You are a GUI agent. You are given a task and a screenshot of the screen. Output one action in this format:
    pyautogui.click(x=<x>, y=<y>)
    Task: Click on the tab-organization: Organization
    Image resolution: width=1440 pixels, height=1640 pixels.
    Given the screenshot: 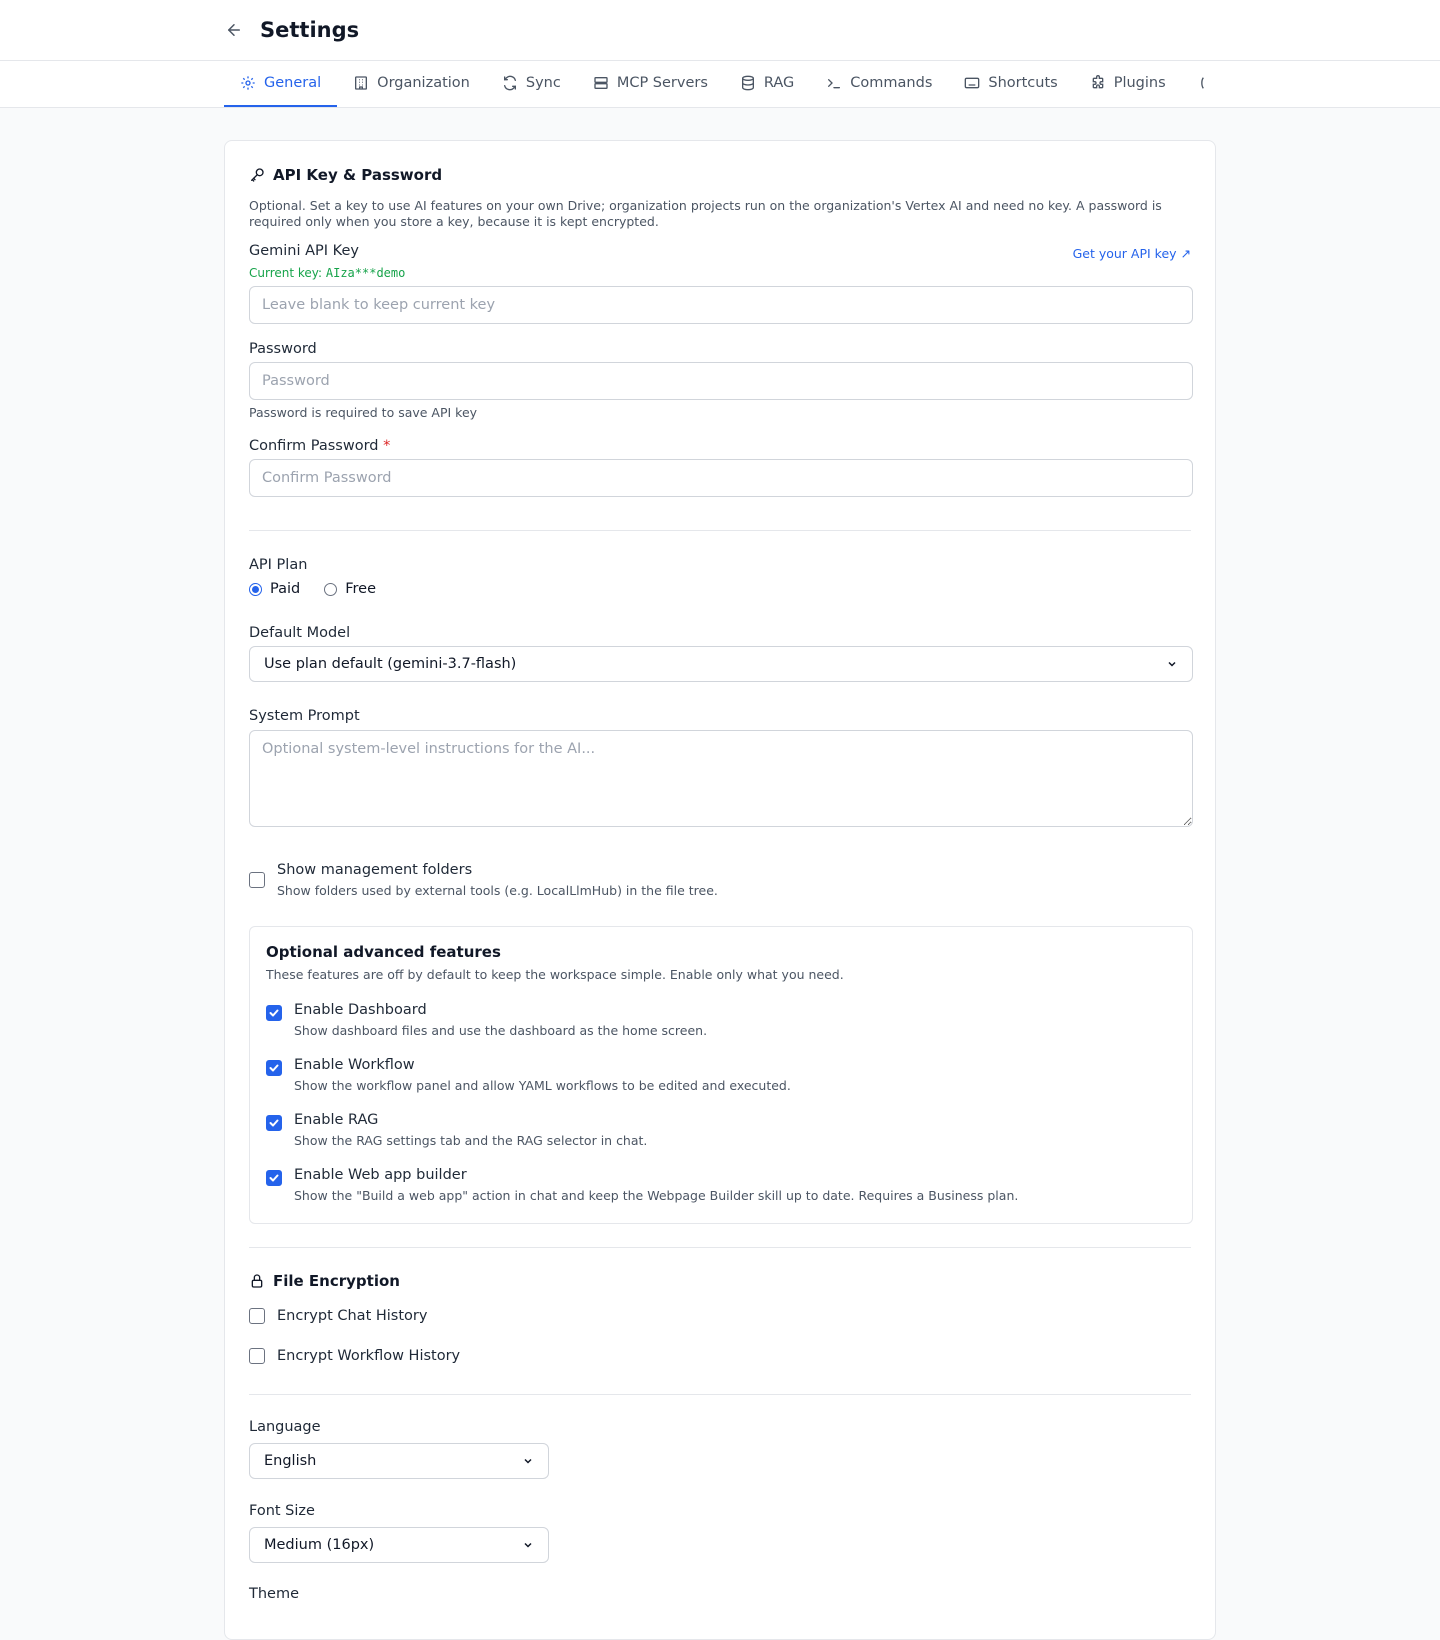 What is the action you would take?
    pyautogui.click(x=411, y=84)
    